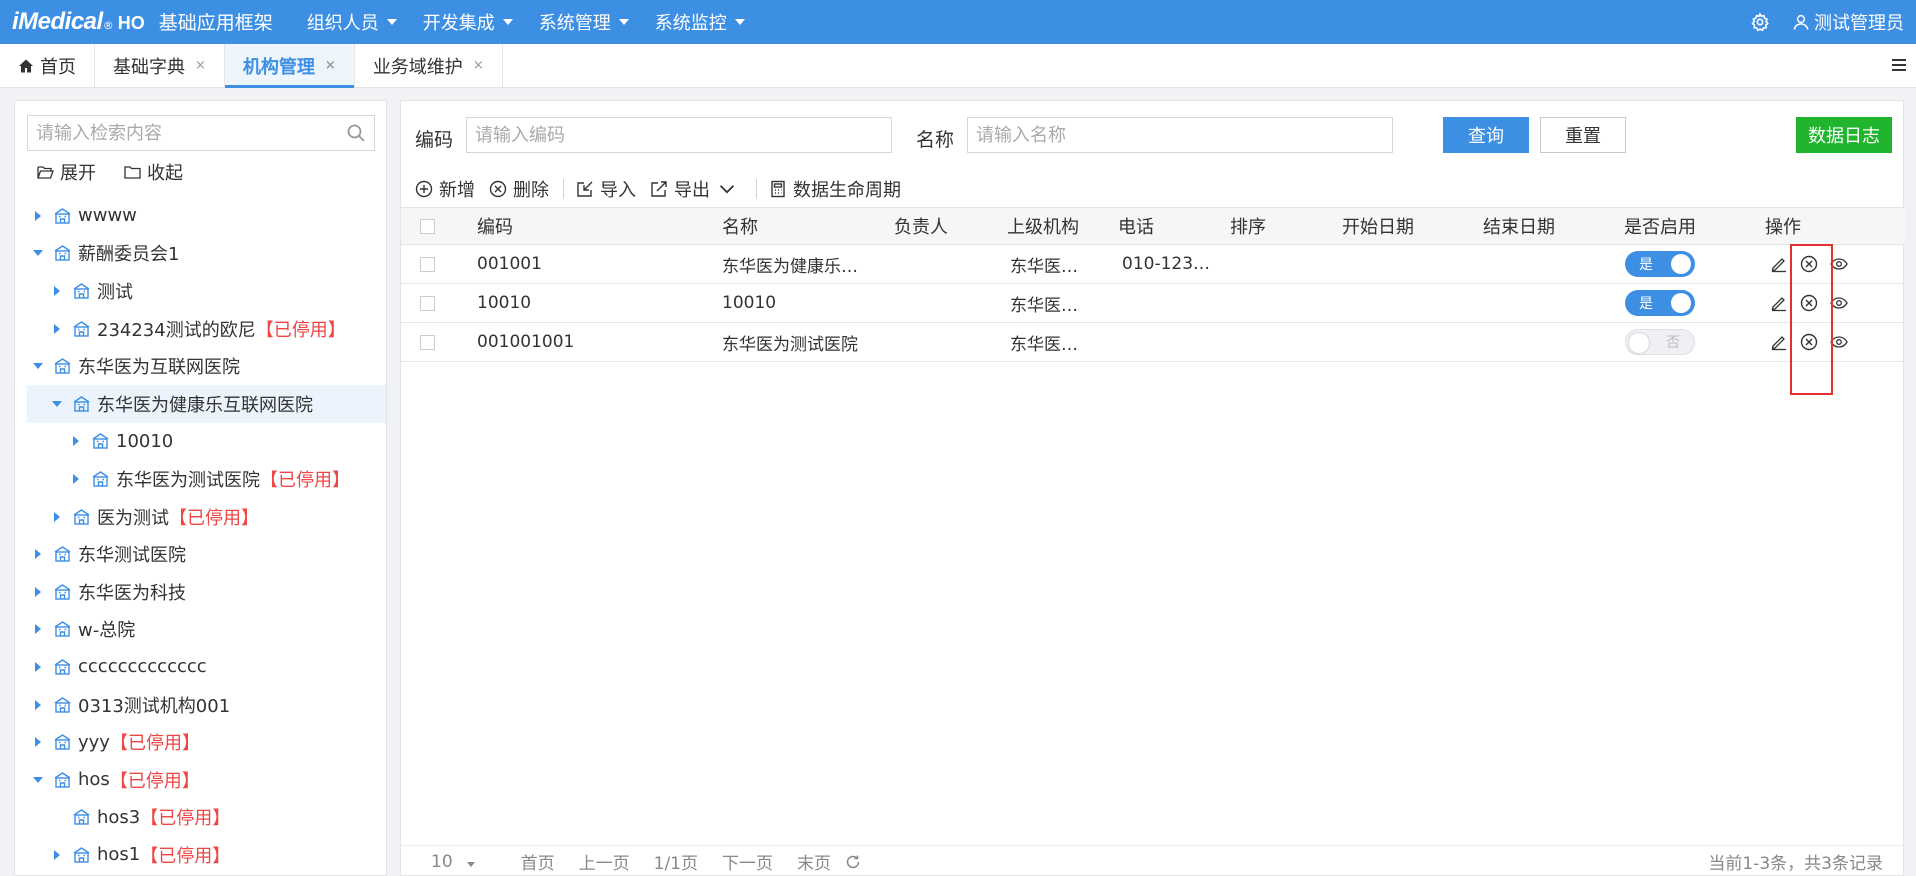 Image resolution: width=1916 pixels, height=876 pixels. I want to click on column-header: 负责人, so click(921, 226).